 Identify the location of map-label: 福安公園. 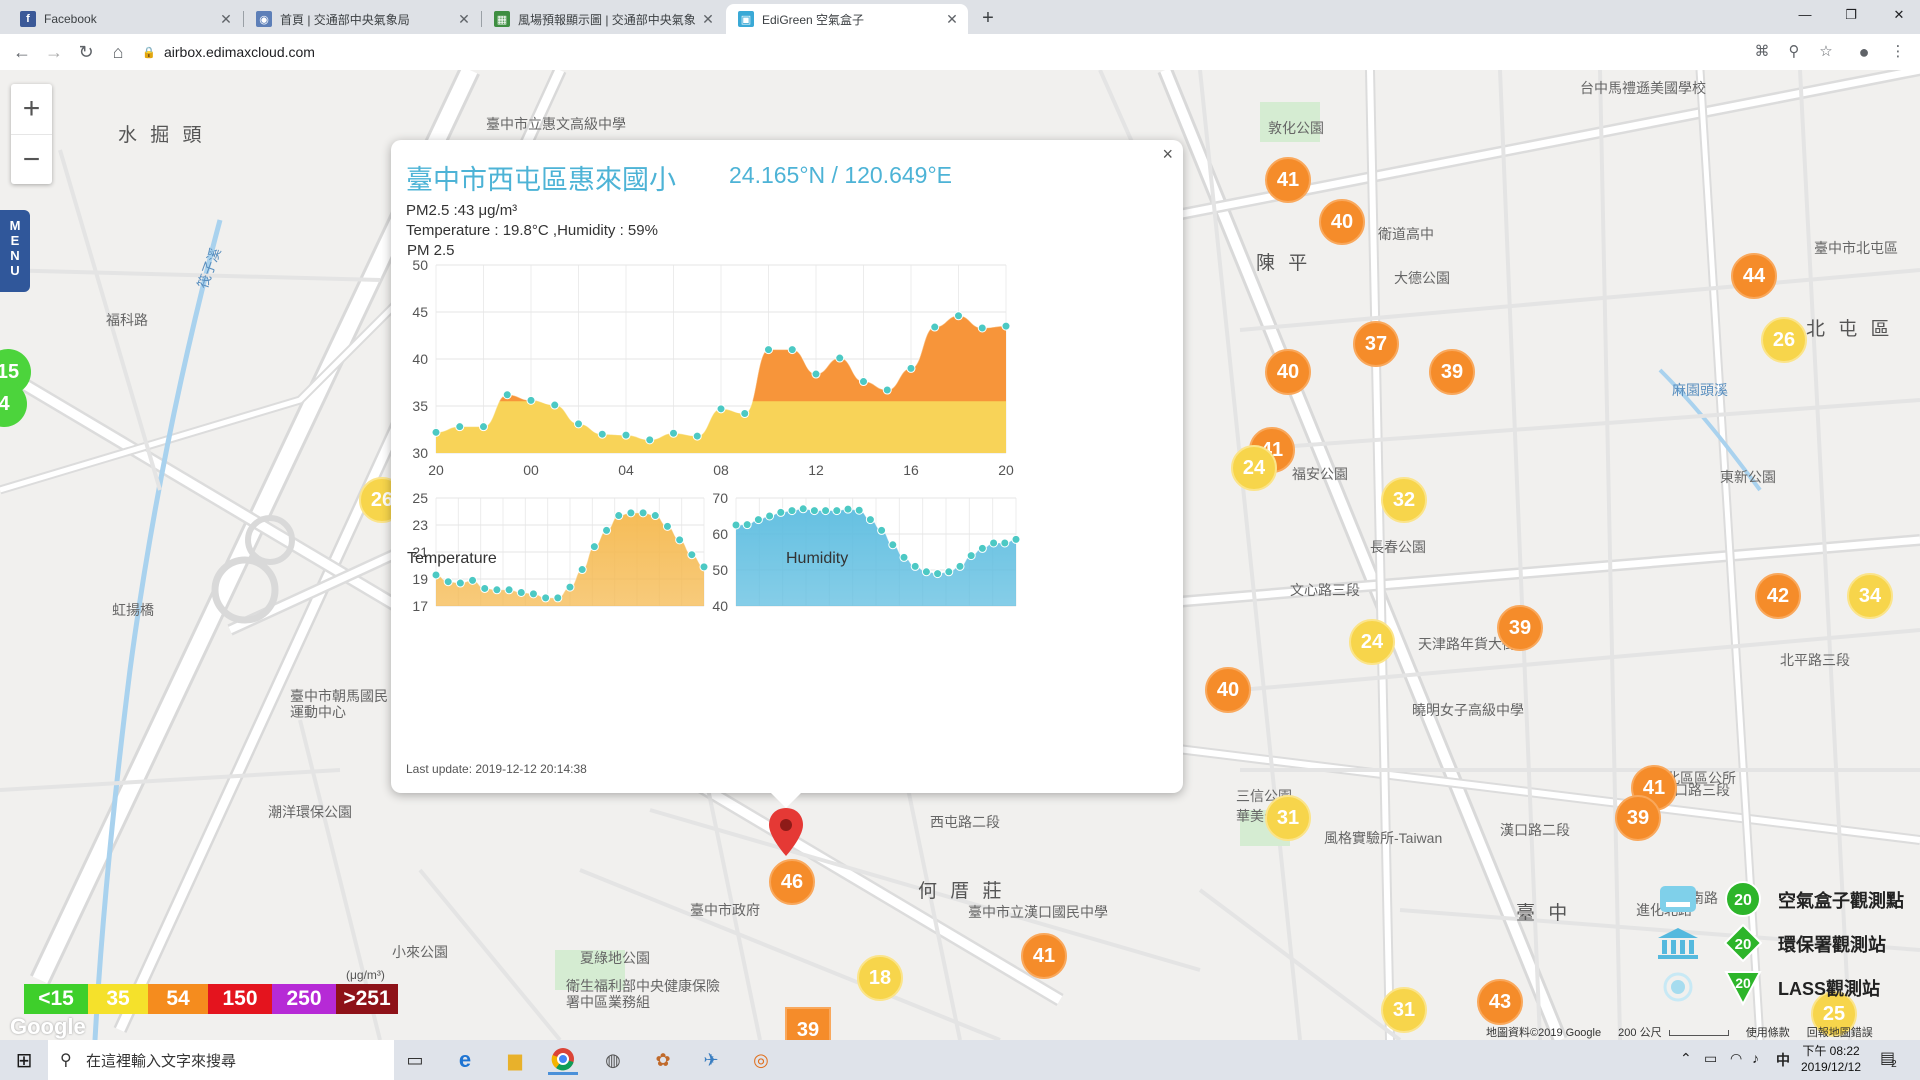
(1320, 474).